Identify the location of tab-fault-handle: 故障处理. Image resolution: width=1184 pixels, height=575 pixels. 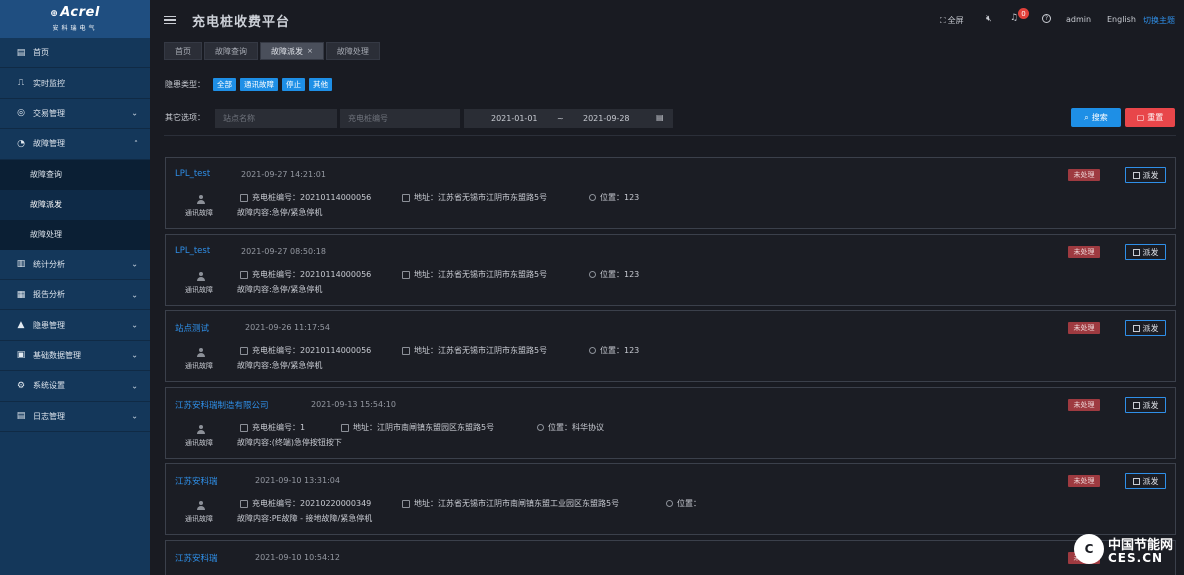
(352, 51).